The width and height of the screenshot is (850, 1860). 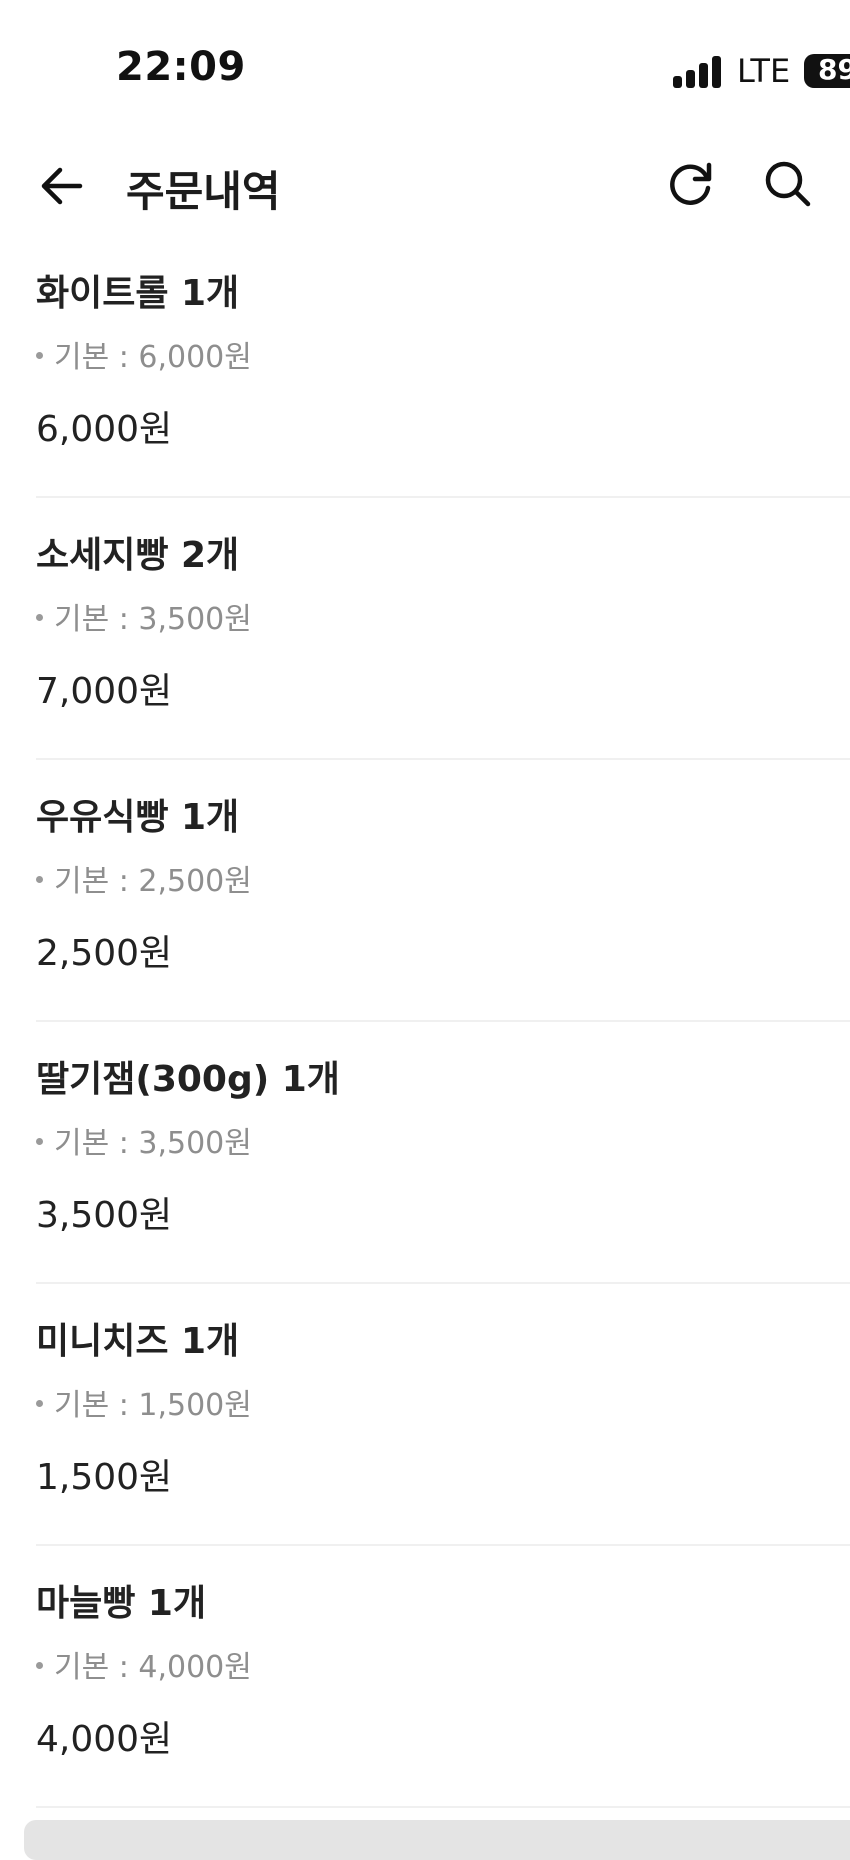 I want to click on item-option-text: 기본 : 2,500원, so click(x=153, y=881).